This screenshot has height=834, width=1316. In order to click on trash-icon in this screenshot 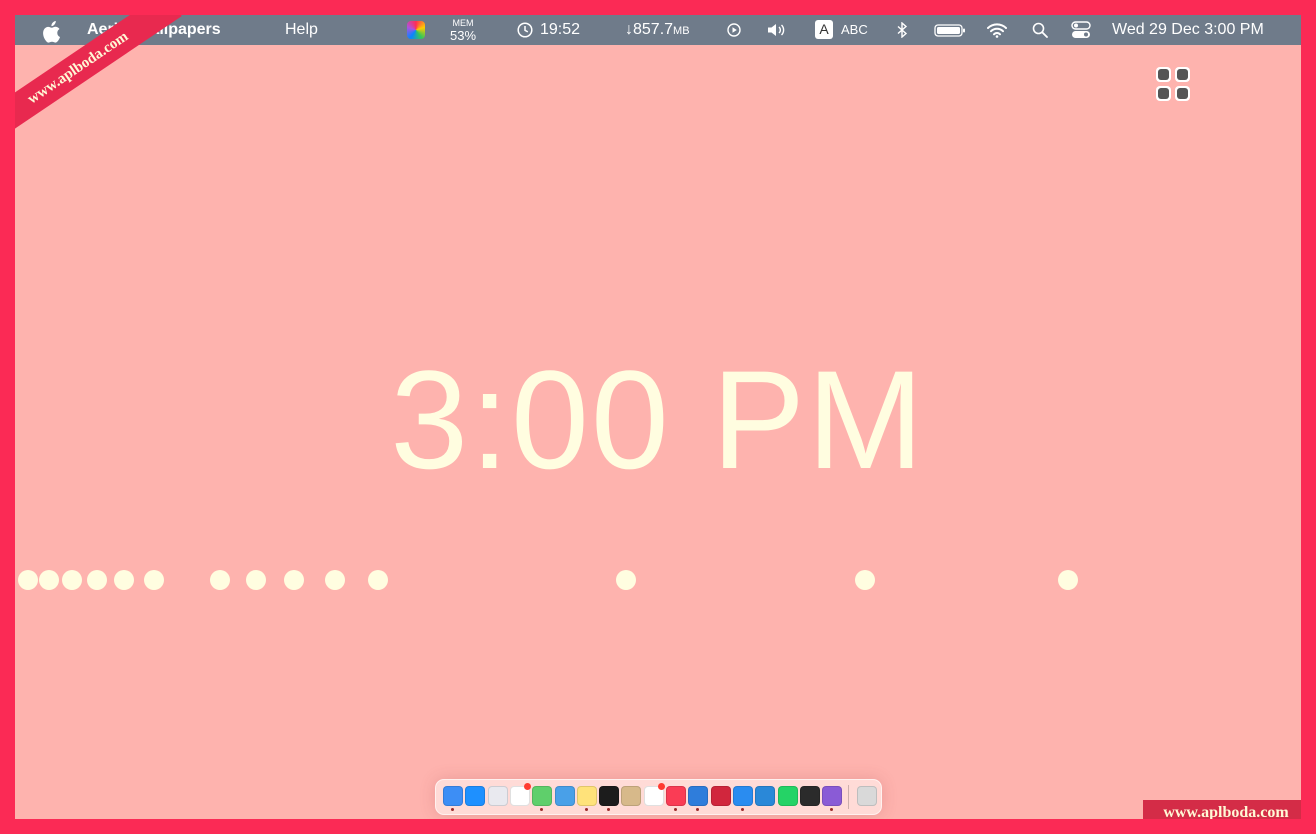, I will do `click(867, 796)`.